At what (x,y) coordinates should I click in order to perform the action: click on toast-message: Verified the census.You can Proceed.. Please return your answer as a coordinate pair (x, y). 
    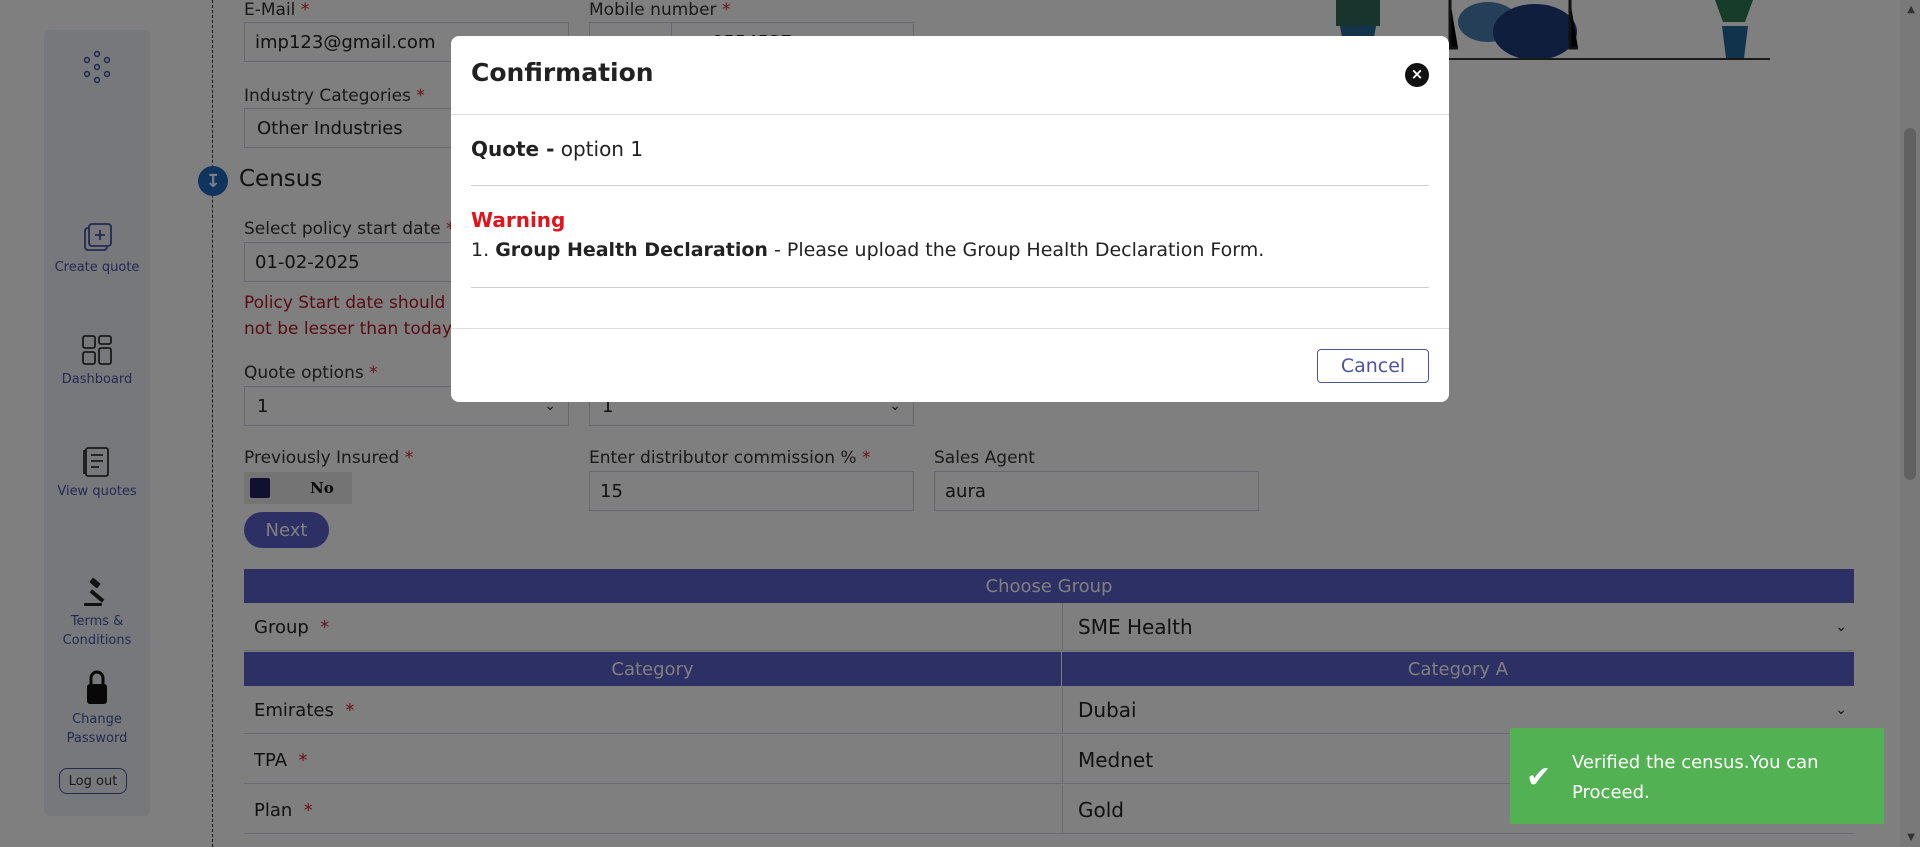
    Looking at the image, I should click on (1695, 777).